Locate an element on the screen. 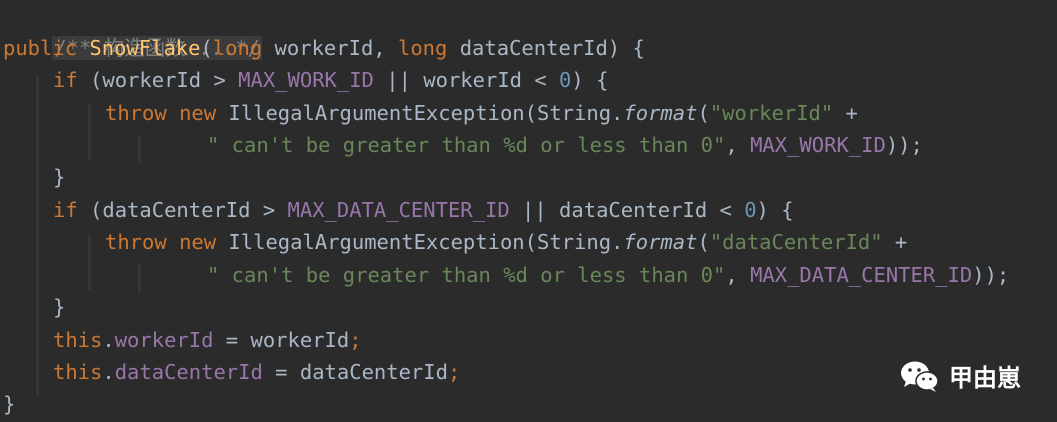  field-data-center-id: dataCenterId is located at coordinates (188, 372).